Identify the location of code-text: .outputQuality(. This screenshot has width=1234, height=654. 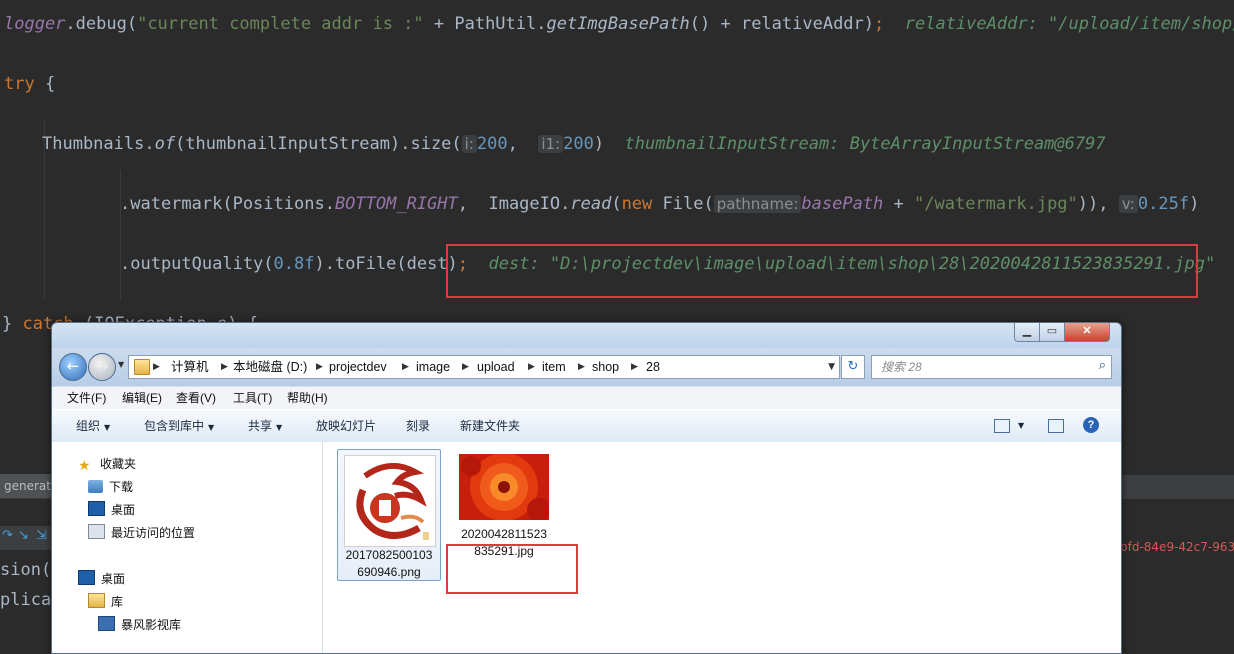
(197, 264).